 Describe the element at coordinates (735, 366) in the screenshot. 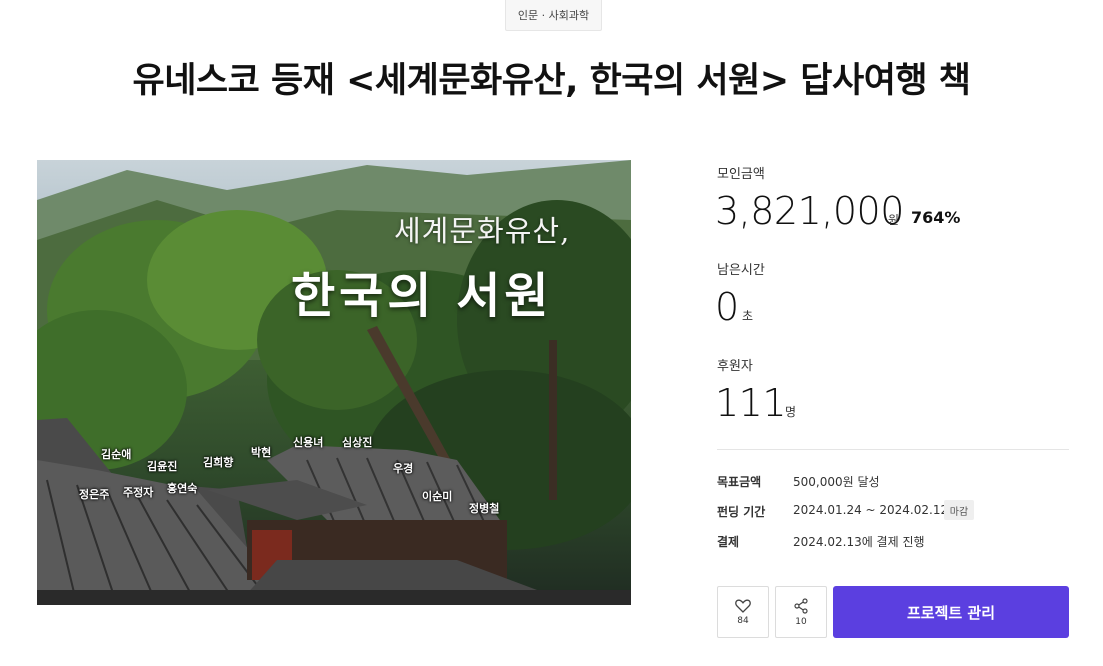

I see `backers-label: 후원자` at that location.